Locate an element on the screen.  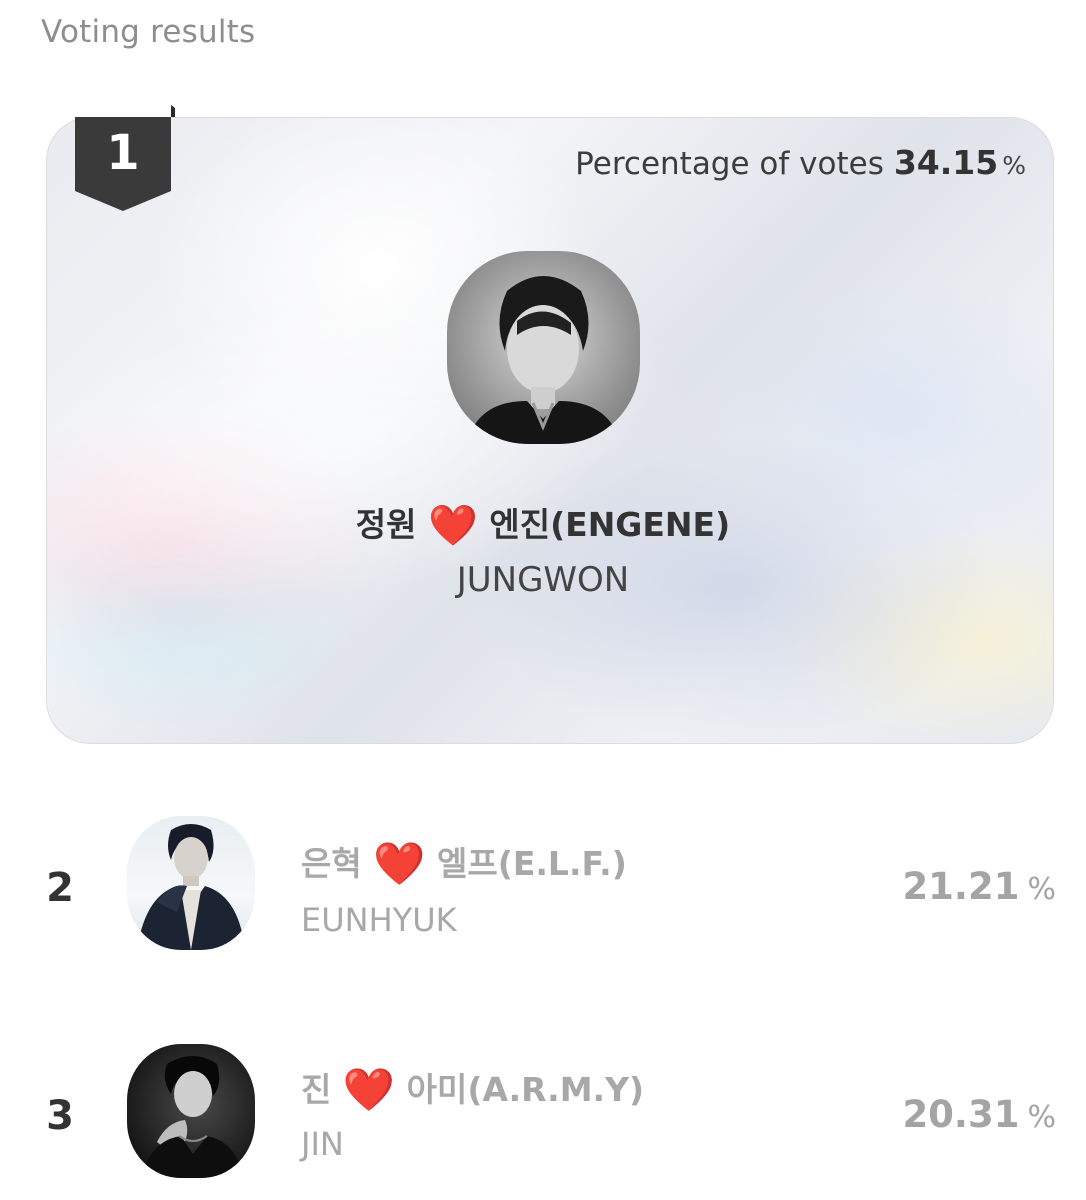
list-item: 3 진 ❤️ 아미(A.R.M.Y) JIN 20.31 % is located at coordinates (543, 1113).